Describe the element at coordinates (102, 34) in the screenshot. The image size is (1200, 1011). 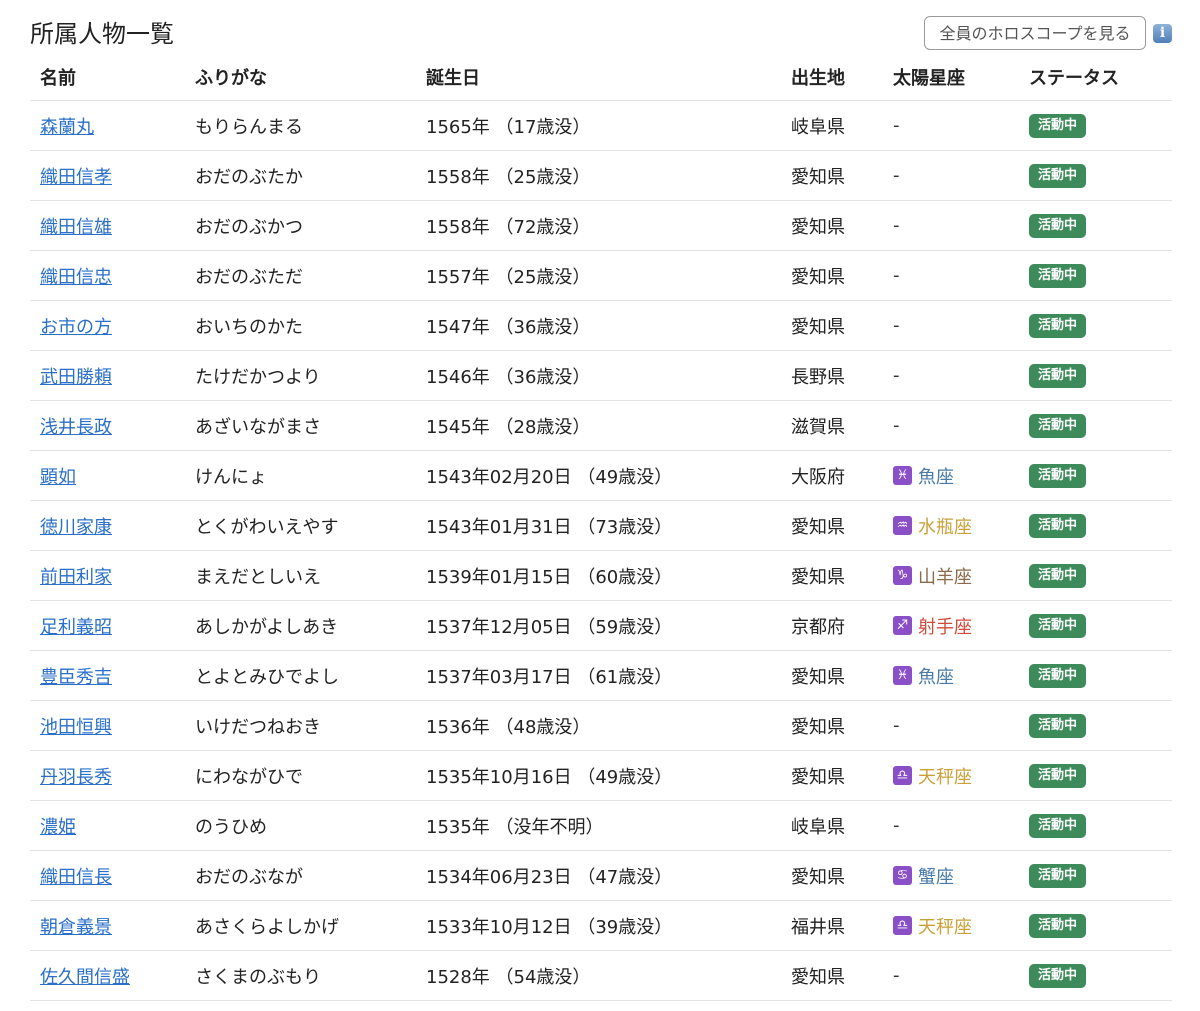
I see `page-title: 所属人物一覧` at that location.